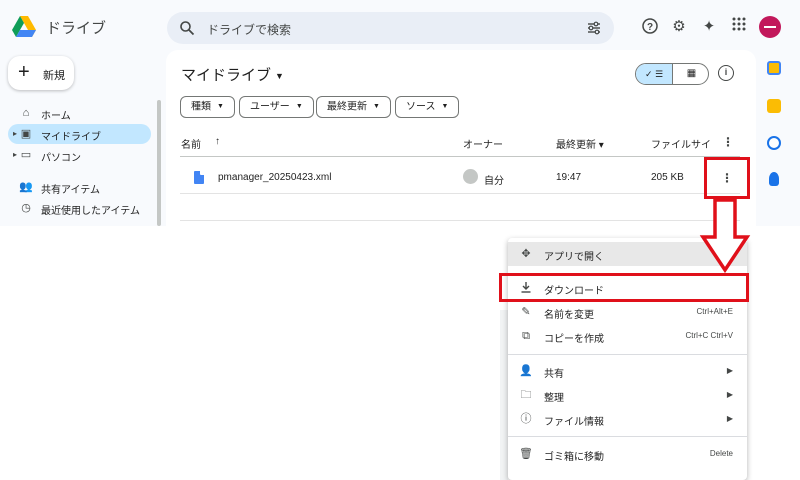 The width and height of the screenshot is (800, 480). What do you see at coordinates (26, 134) in the screenshot?
I see `drive-icon: ▣` at bounding box center [26, 134].